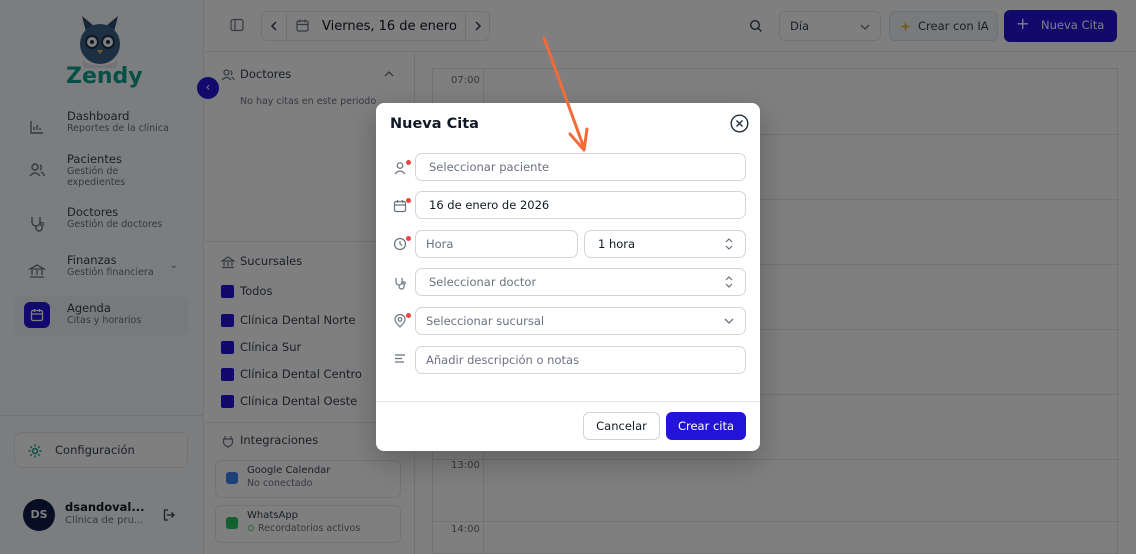 The image size is (1136, 554). Describe the element at coordinates (621, 426) in the screenshot. I see `cancel-button: Cancelar` at that location.